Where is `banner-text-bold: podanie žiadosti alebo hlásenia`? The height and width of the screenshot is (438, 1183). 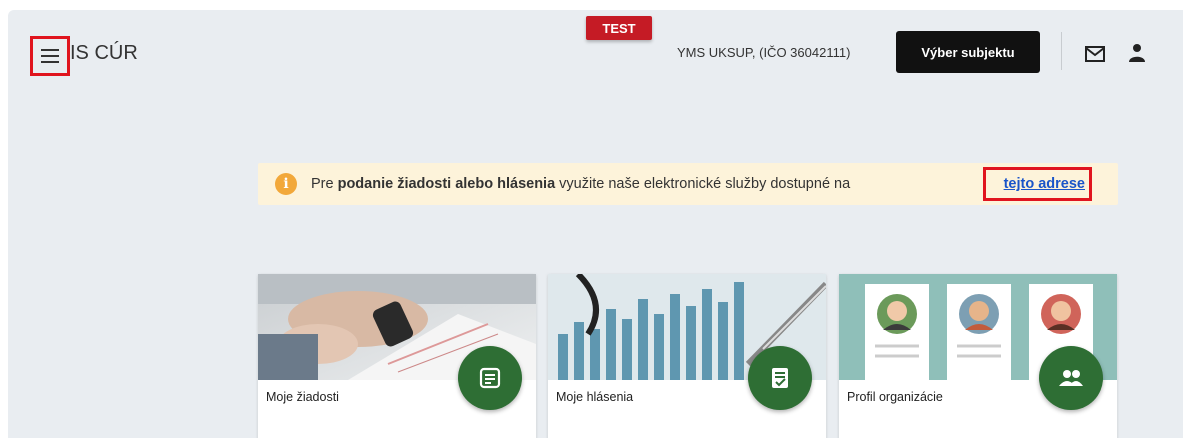
banner-text-bold: podanie žiadosti alebo hlásenia is located at coordinates (446, 184).